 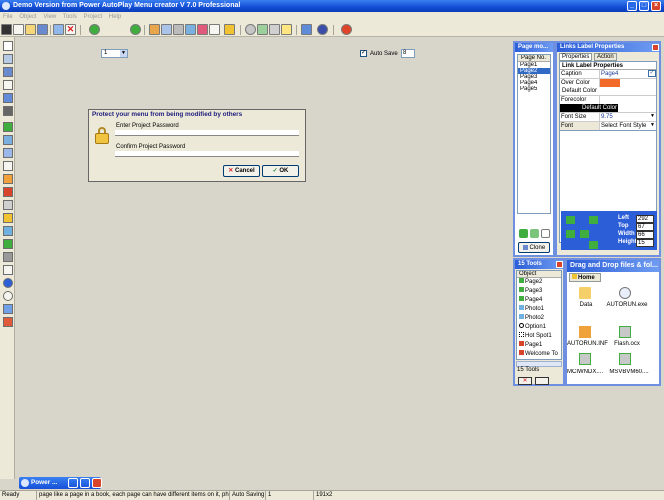 I want to click on slash-tool-icon, so click(x=8, y=270).